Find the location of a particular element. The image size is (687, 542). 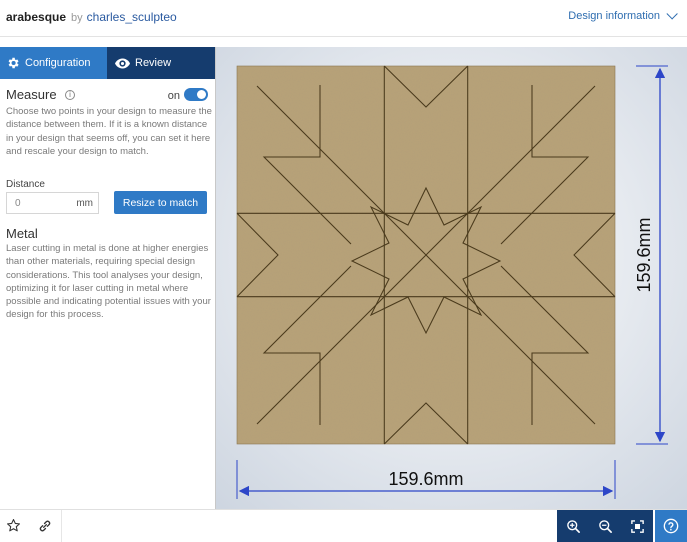

link-icon is located at coordinates (45, 526).